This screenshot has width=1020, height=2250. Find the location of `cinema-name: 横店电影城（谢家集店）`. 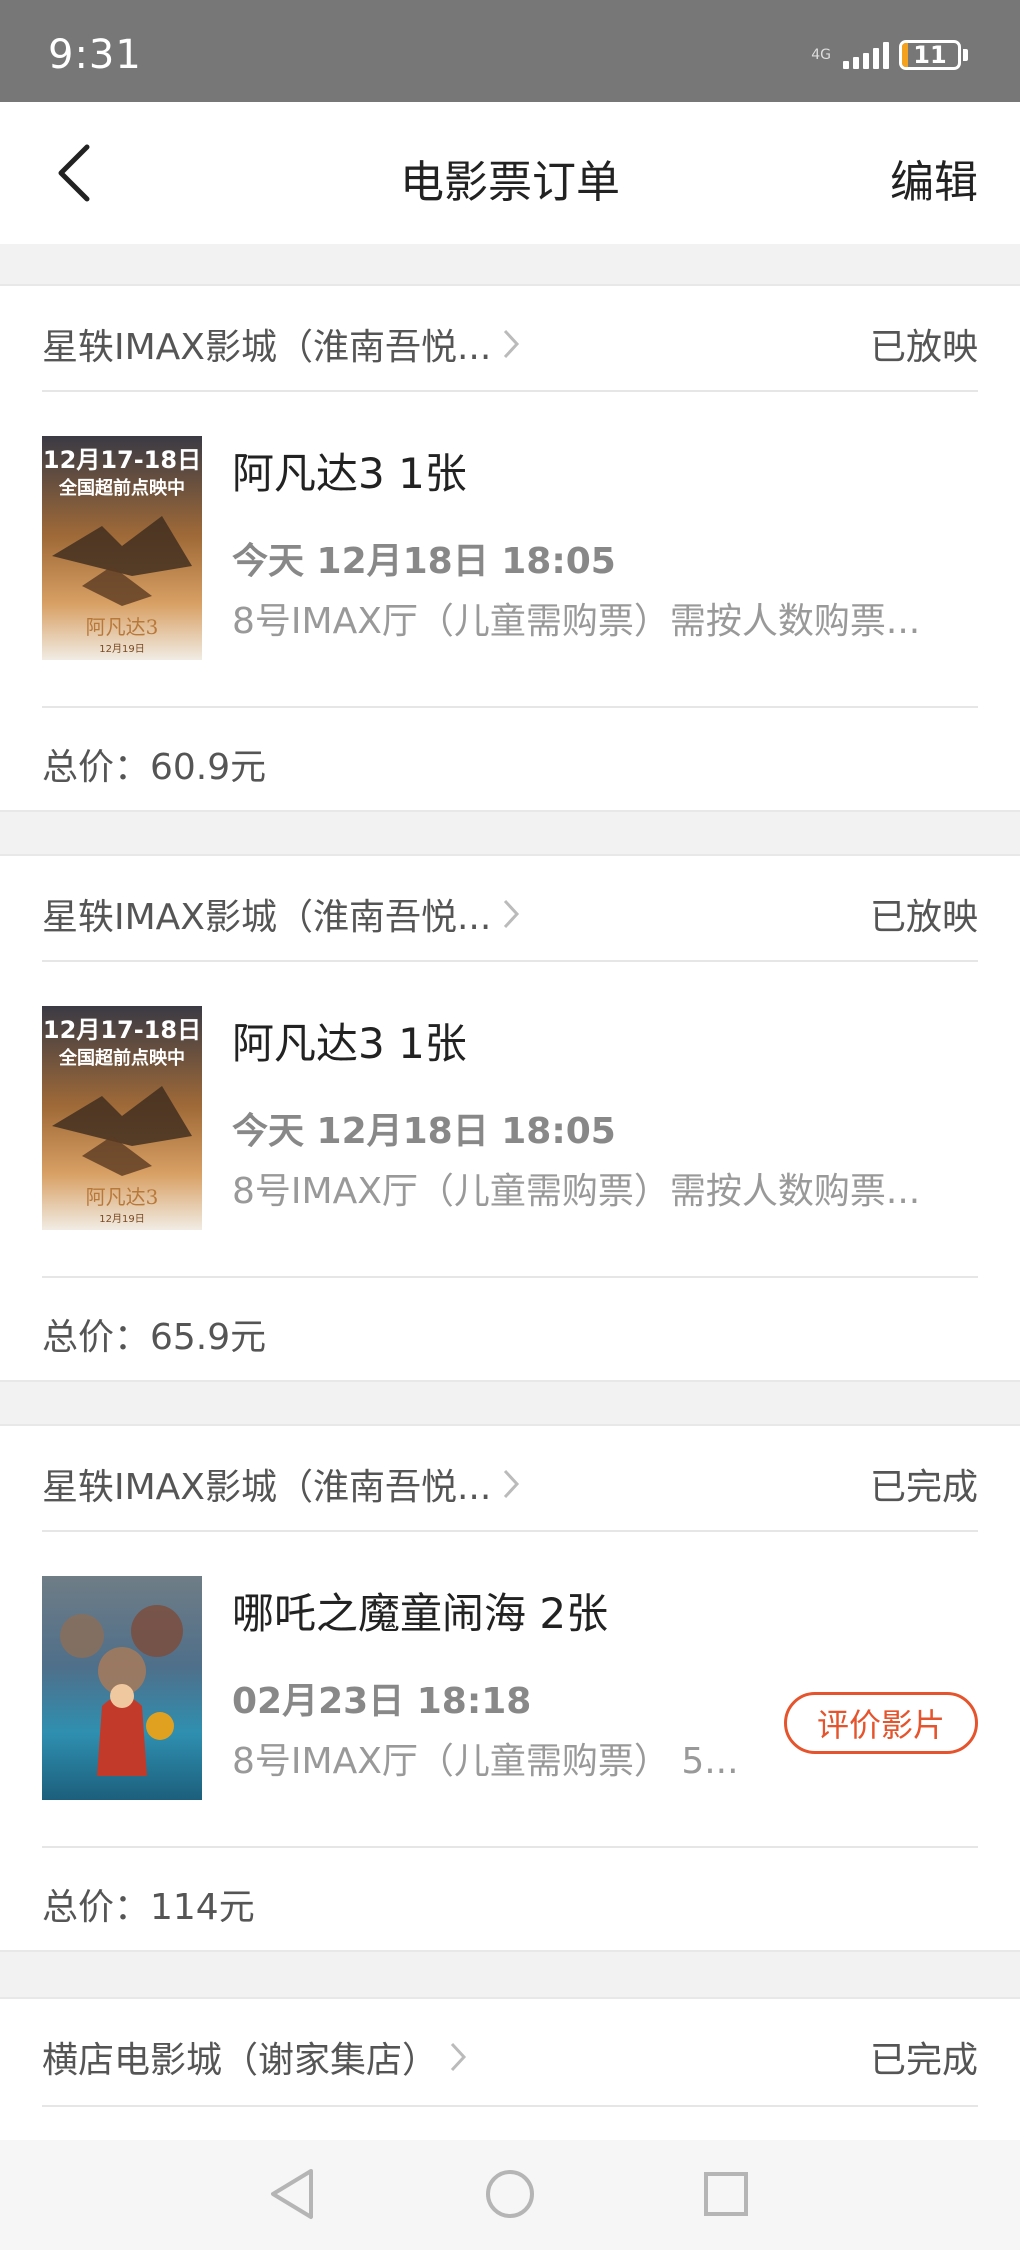

cinema-name: 横店电影城（谢家集店） is located at coordinates (240, 2060).